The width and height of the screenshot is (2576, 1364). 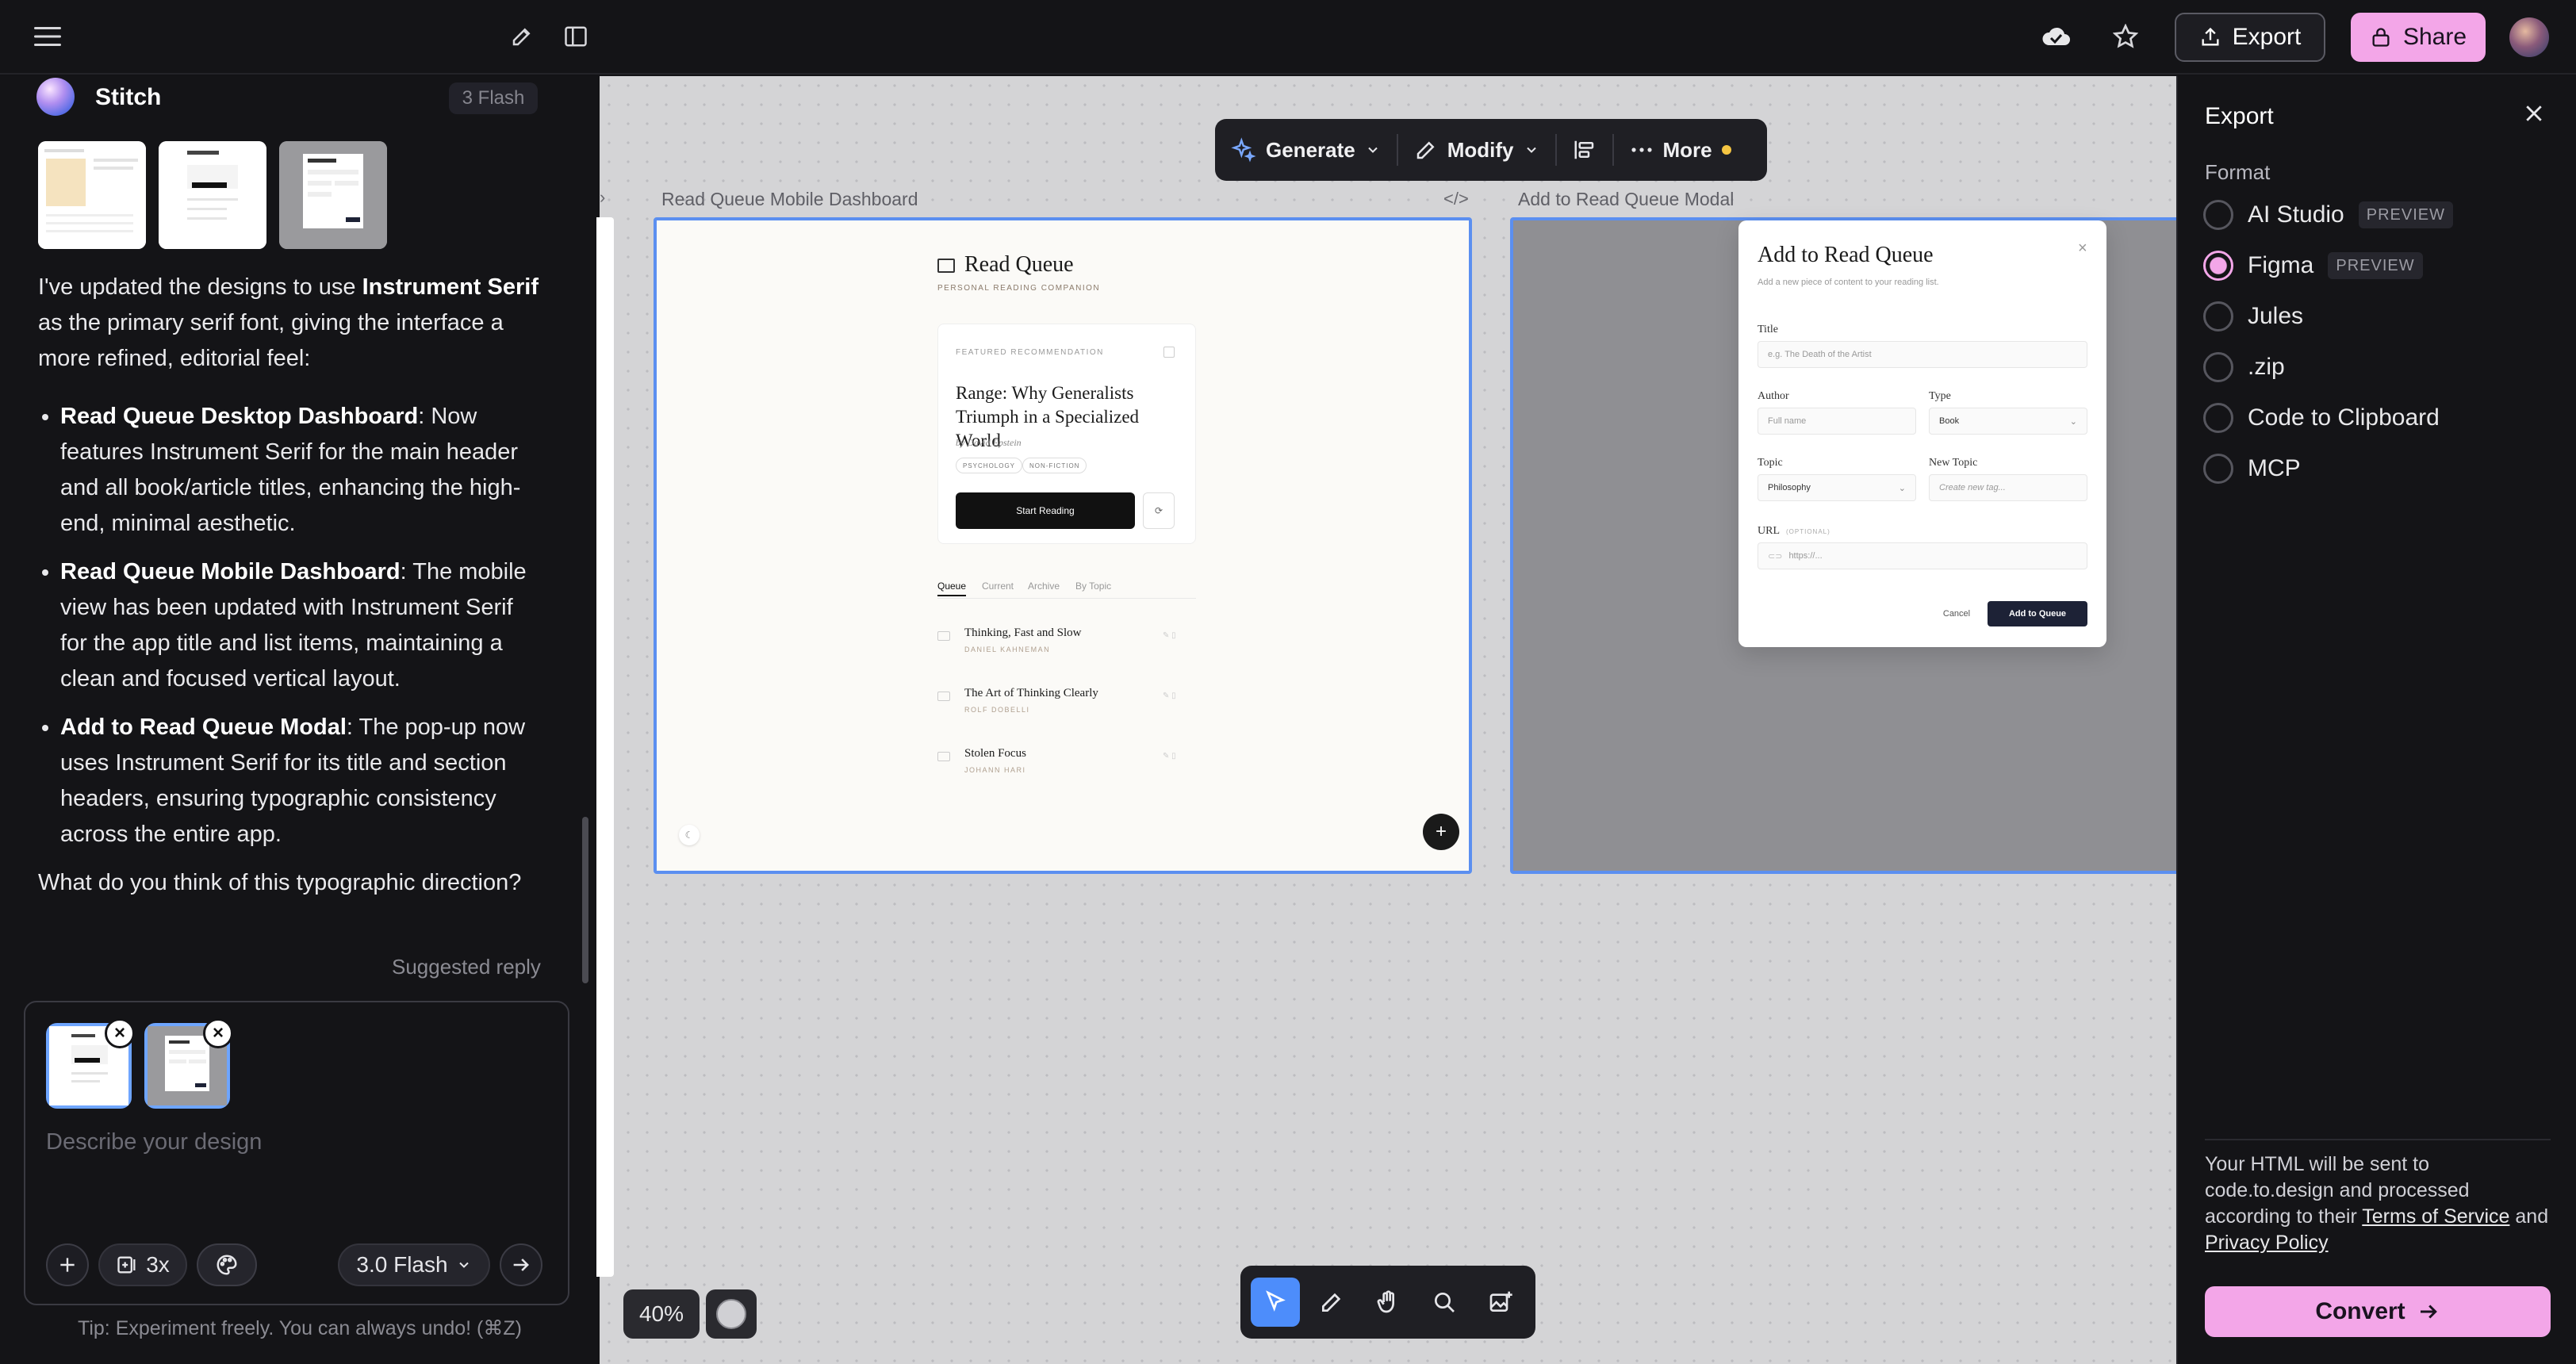 I want to click on tab-by-topic: By Topic, so click(x=1093, y=586).